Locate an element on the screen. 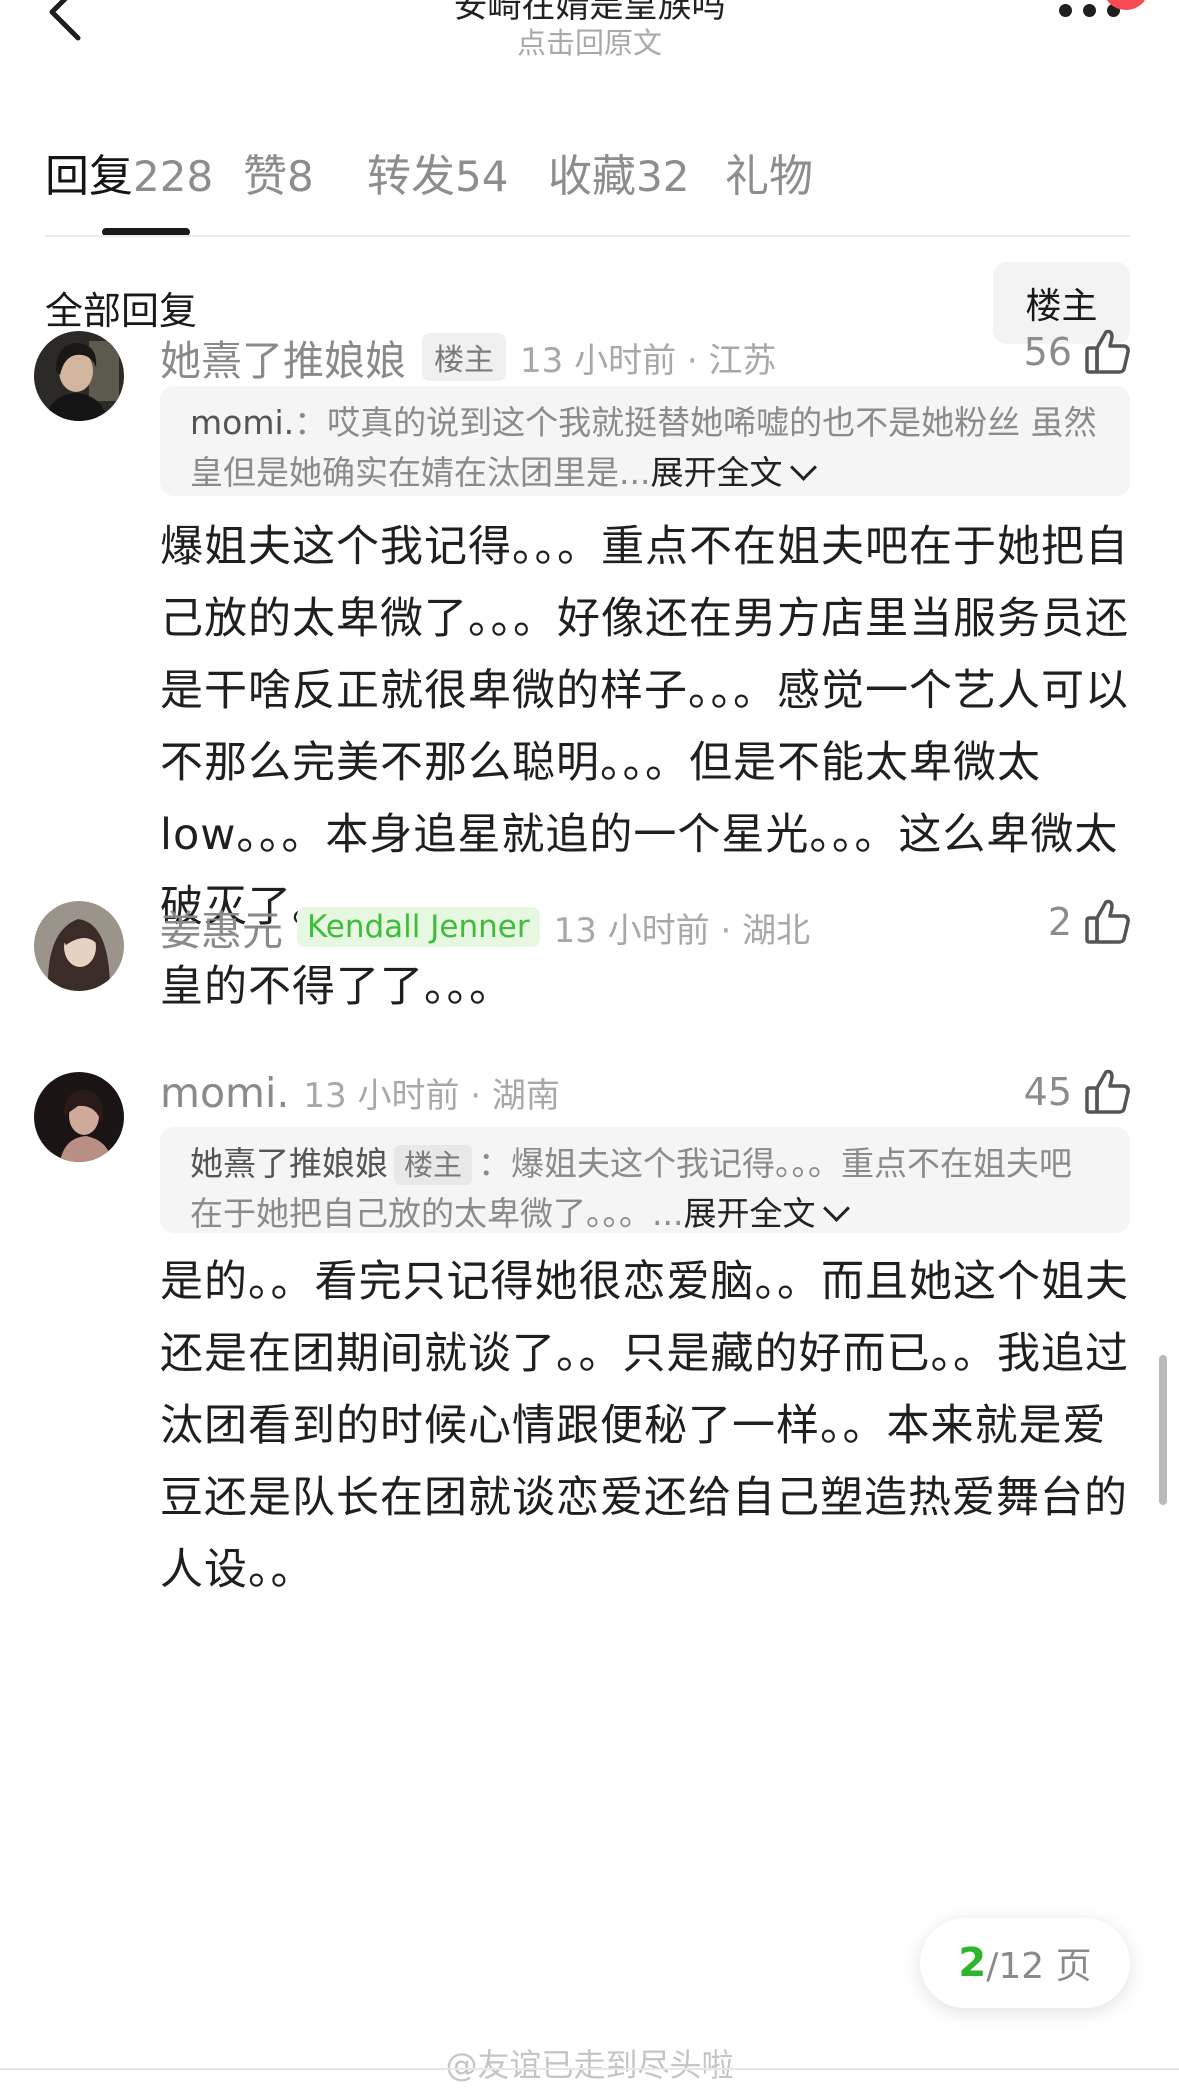 The height and width of the screenshot is (2096, 1179). quoted-author: momi. is located at coordinates (242, 422).